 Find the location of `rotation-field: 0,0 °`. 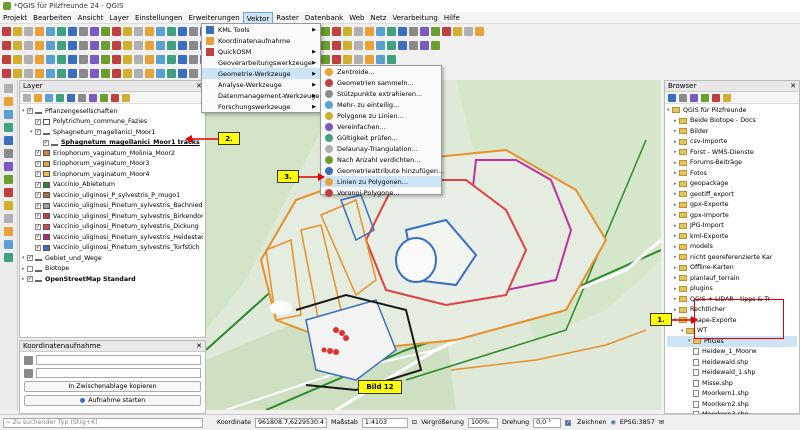

rotation-field: 0,0 ° is located at coordinates (547, 422).